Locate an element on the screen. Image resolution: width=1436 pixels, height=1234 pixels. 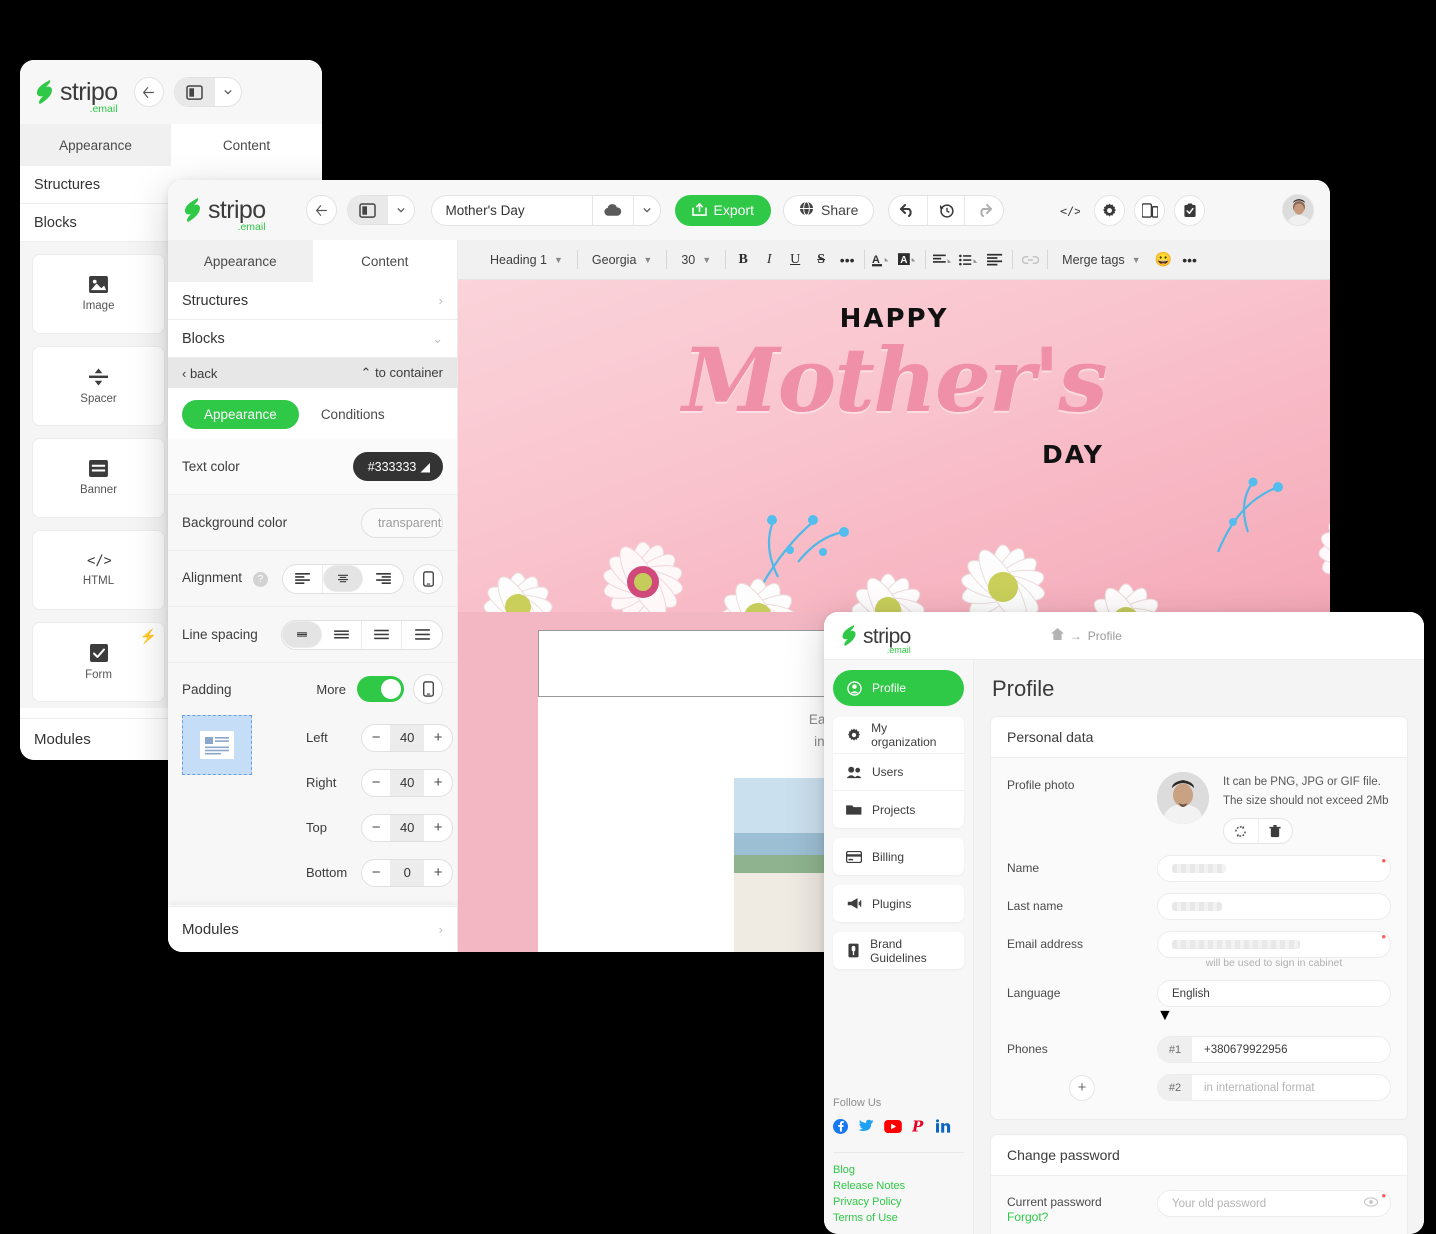
twitter-icon is located at coordinates (866, 1128).